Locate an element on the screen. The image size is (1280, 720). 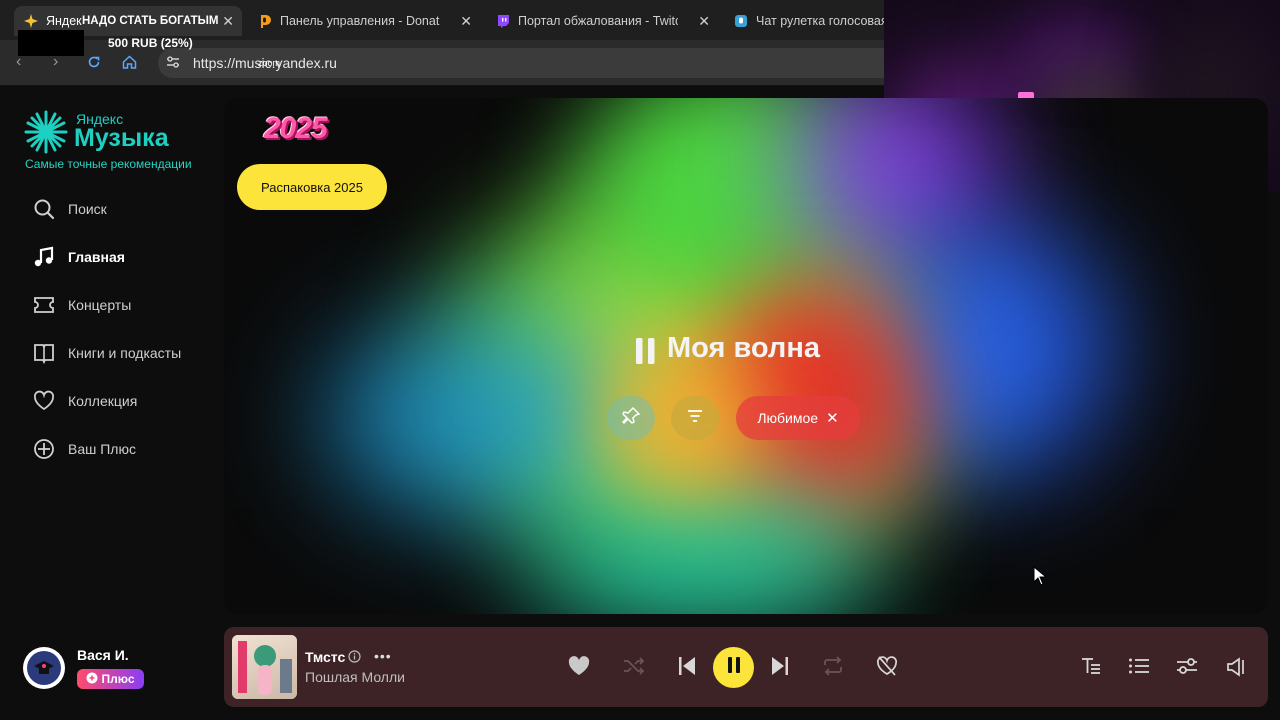
donationalerts-favicon-icon is located at coordinates (265, 21).